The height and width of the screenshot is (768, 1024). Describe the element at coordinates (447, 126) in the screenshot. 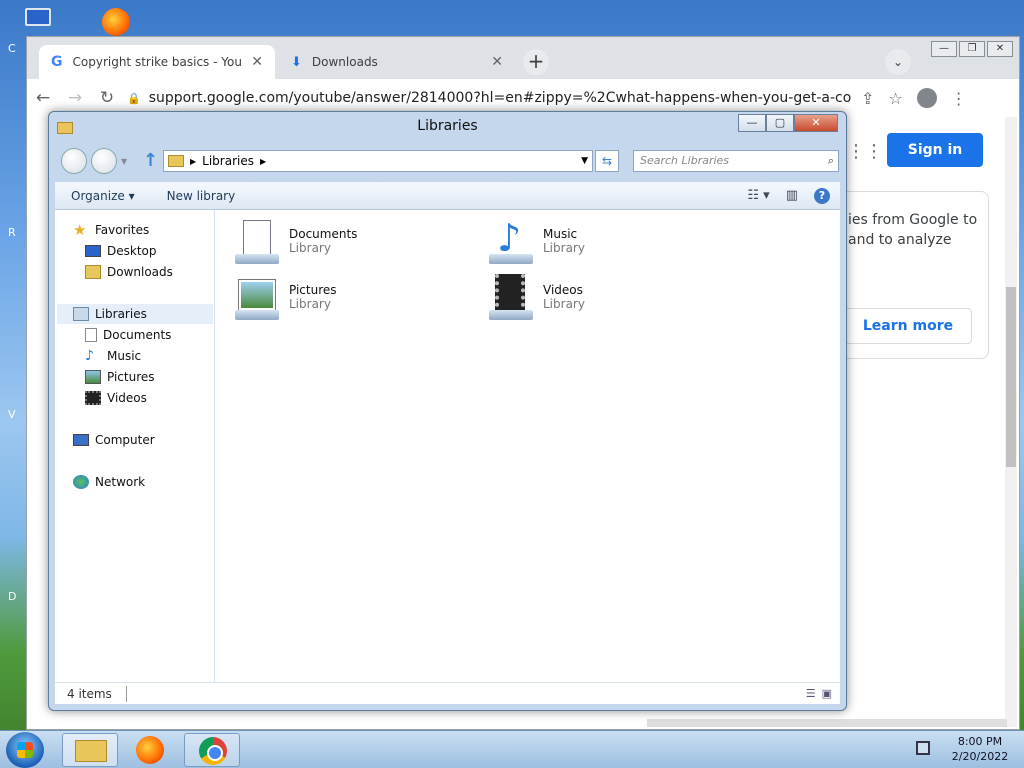

I see `window-title: Libraries` at that location.